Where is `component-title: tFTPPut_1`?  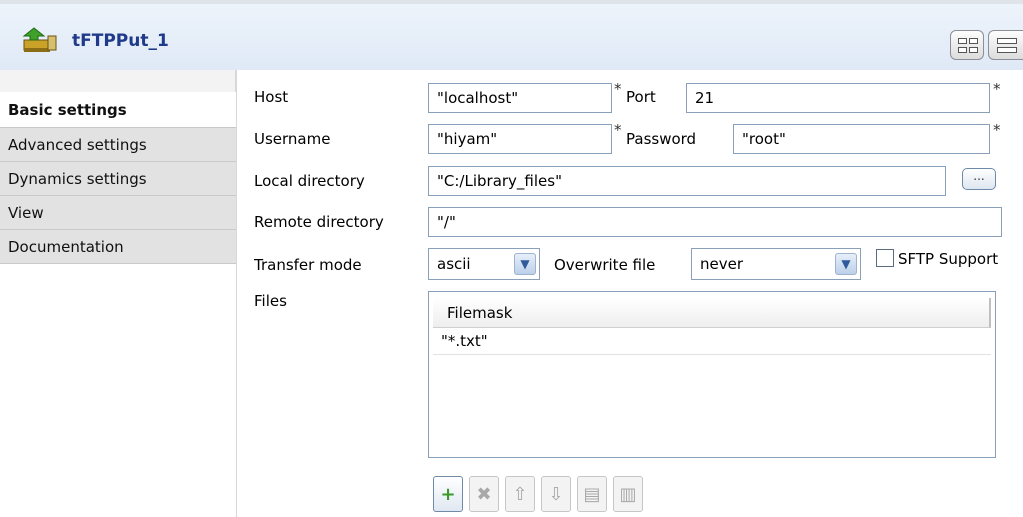
component-title: tFTPPut_1 is located at coordinates (120, 41).